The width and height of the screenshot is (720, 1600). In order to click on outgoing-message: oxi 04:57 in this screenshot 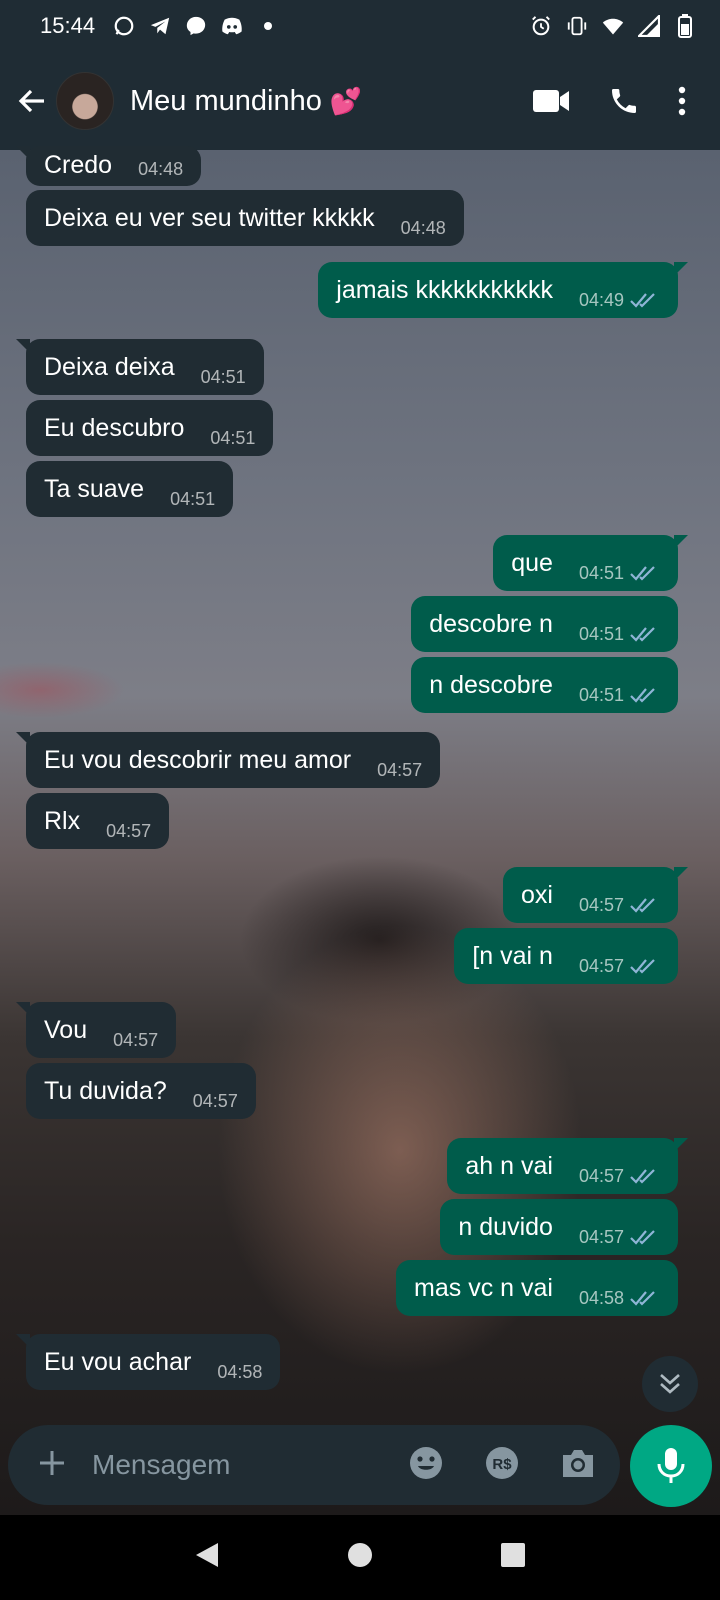, I will do `click(595, 895)`.